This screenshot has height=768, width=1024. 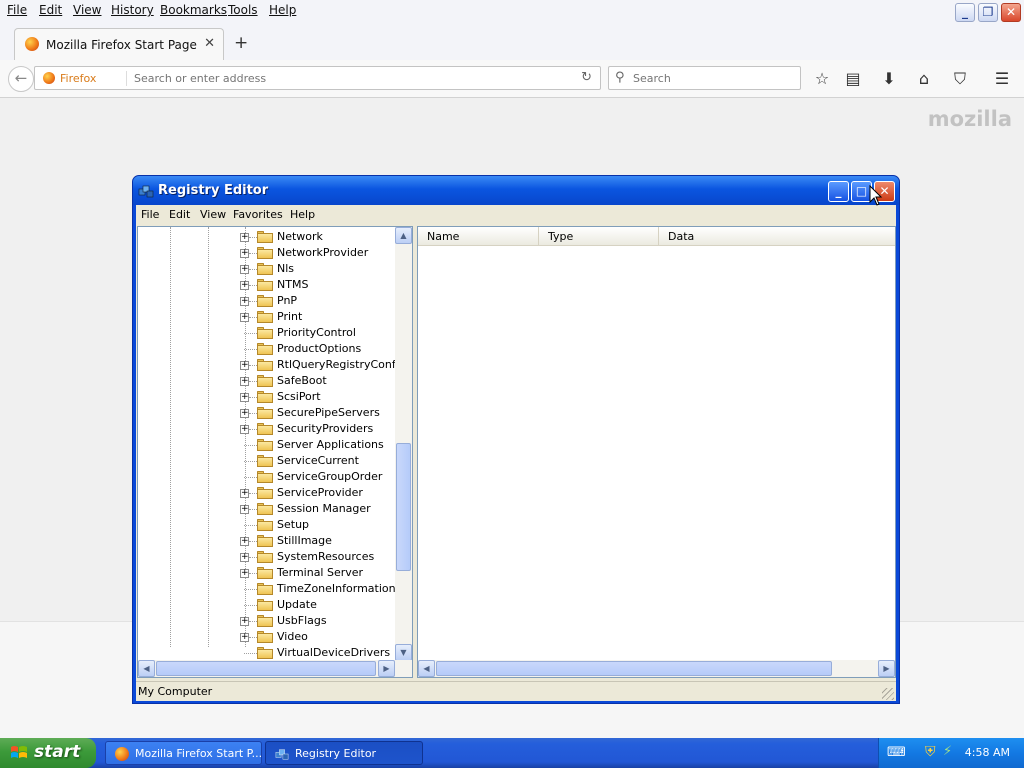 What do you see at coordinates (282, 10) in the screenshot?
I see `menu-help: Help` at bounding box center [282, 10].